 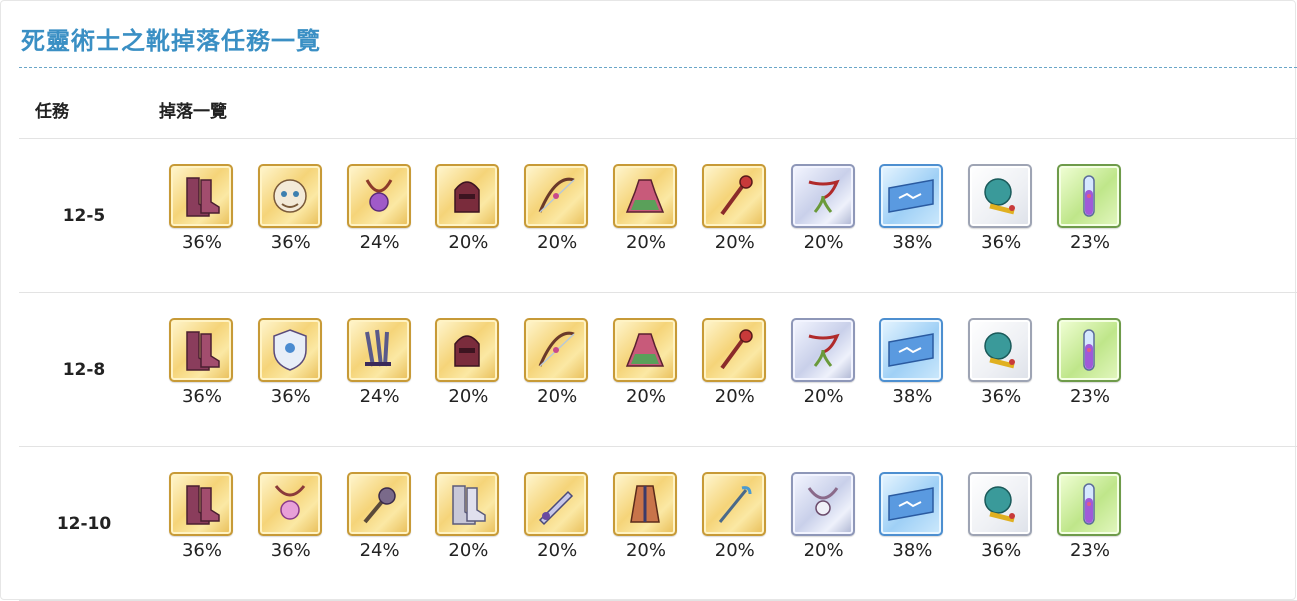 What do you see at coordinates (378, 350) in the screenshot?
I see `claw-icon` at bounding box center [378, 350].